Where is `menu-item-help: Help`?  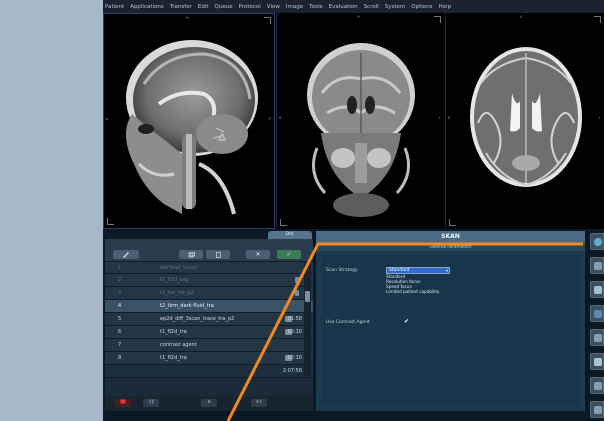 menu-item-help: Help is located at coordinates (445, 7).